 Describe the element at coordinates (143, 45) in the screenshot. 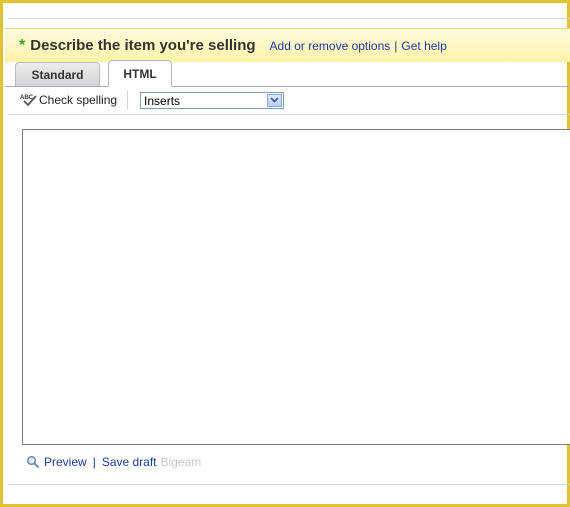

I see `section-title: Describe the item you're selling` at that location.